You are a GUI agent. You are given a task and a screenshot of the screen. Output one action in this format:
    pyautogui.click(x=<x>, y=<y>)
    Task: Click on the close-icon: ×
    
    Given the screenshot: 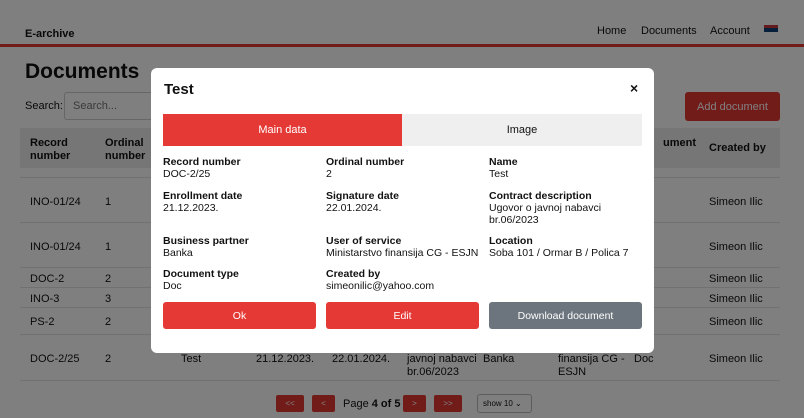 What is the action you would take?
    pyautogui.click(x=634, y=88)
    